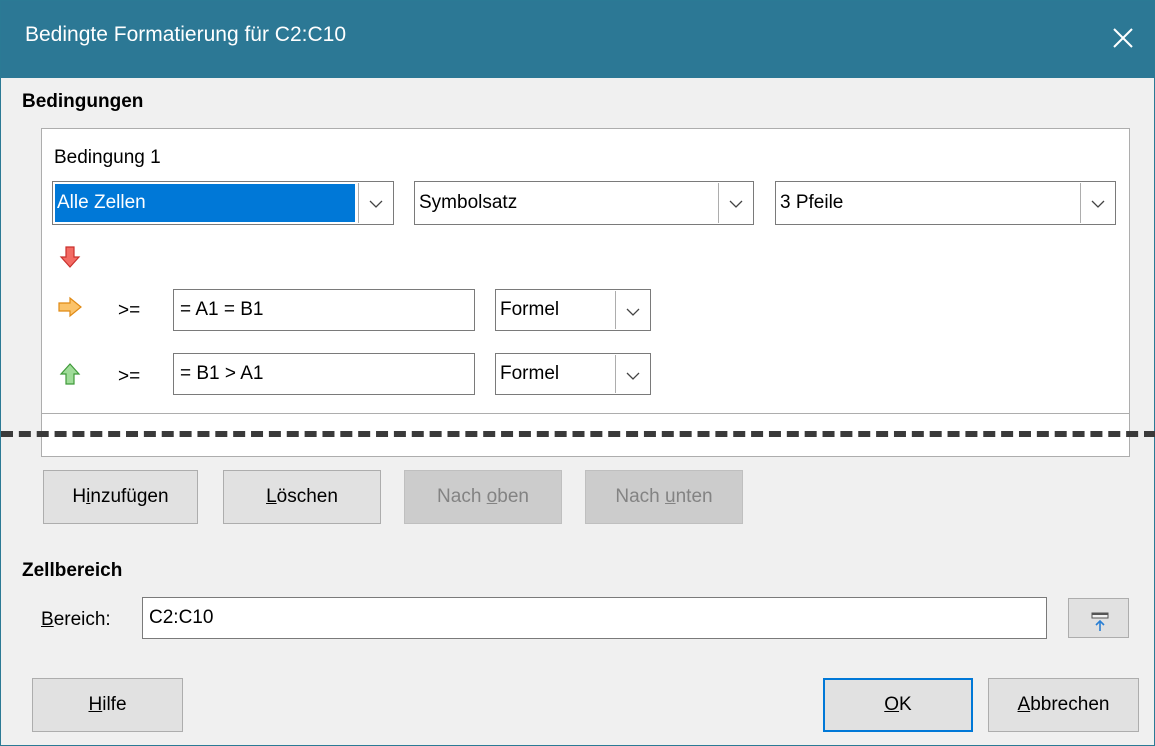 Image resolution: width=1155 pixels, height=746 pixels. Describe the element at coordinates (892, 704) in the screenshot. I see `label-text: O` at that location.